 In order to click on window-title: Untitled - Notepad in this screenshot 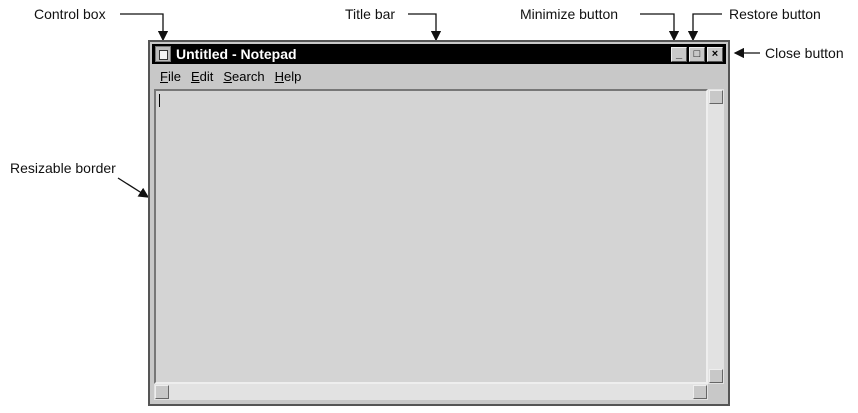, I will do `click(236, 54)`.